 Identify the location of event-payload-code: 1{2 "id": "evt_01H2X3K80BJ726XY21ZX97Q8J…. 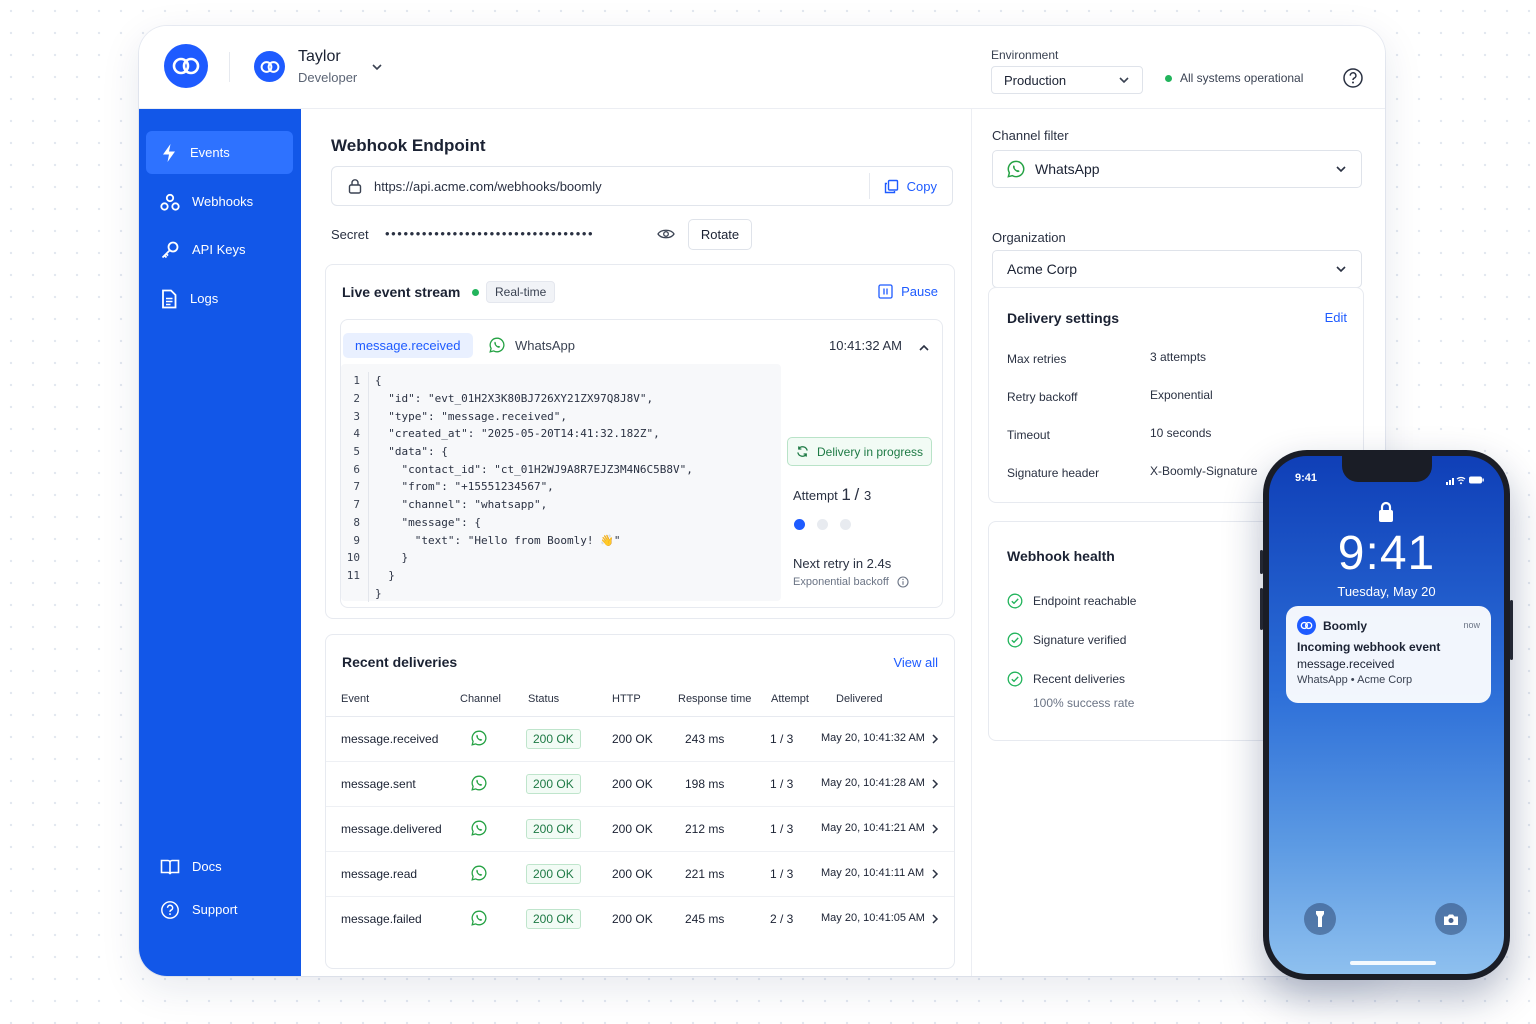
(561, 483).